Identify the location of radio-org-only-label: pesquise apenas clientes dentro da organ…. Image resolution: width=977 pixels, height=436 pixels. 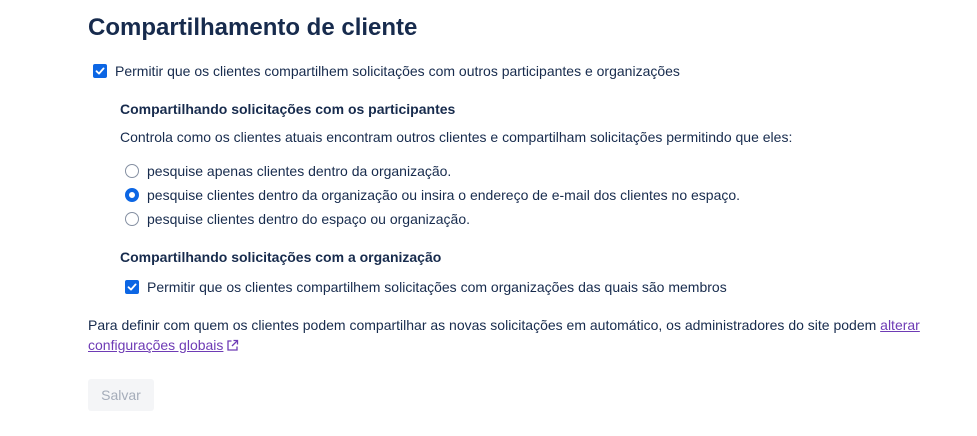
(299, 171).